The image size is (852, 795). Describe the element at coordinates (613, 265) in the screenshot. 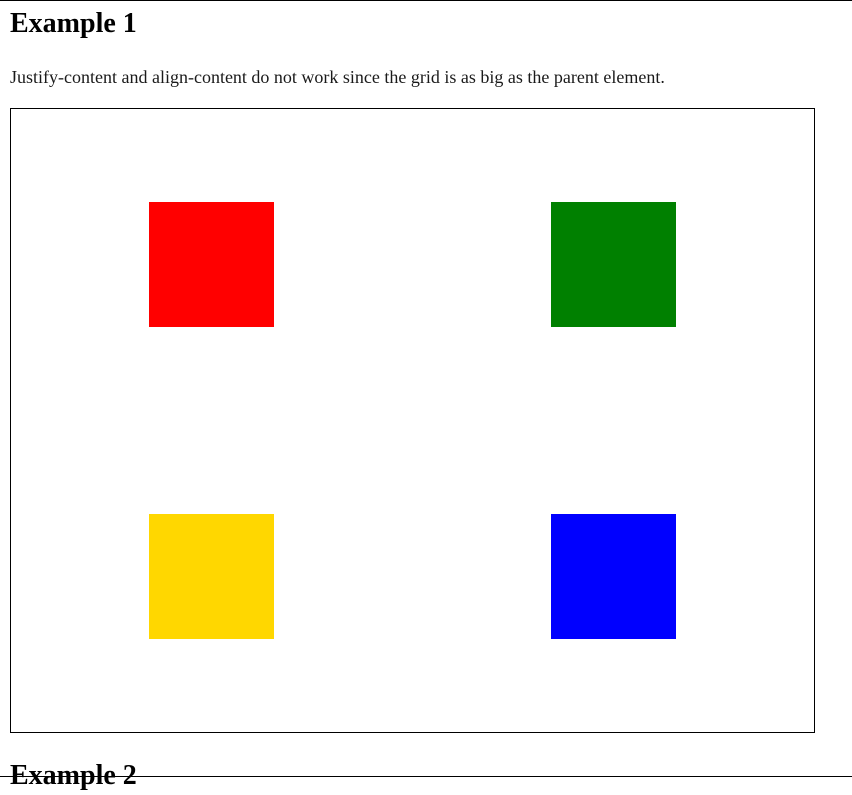

I see `grid-item-green` at that location.